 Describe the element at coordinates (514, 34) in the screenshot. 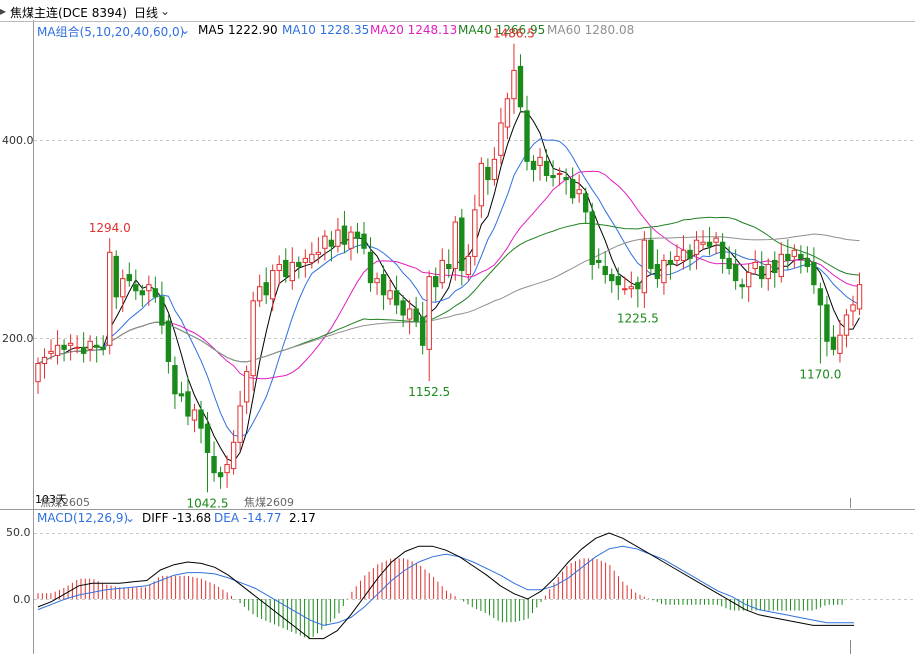

I see `price-annotation: 1486.5` at that location.